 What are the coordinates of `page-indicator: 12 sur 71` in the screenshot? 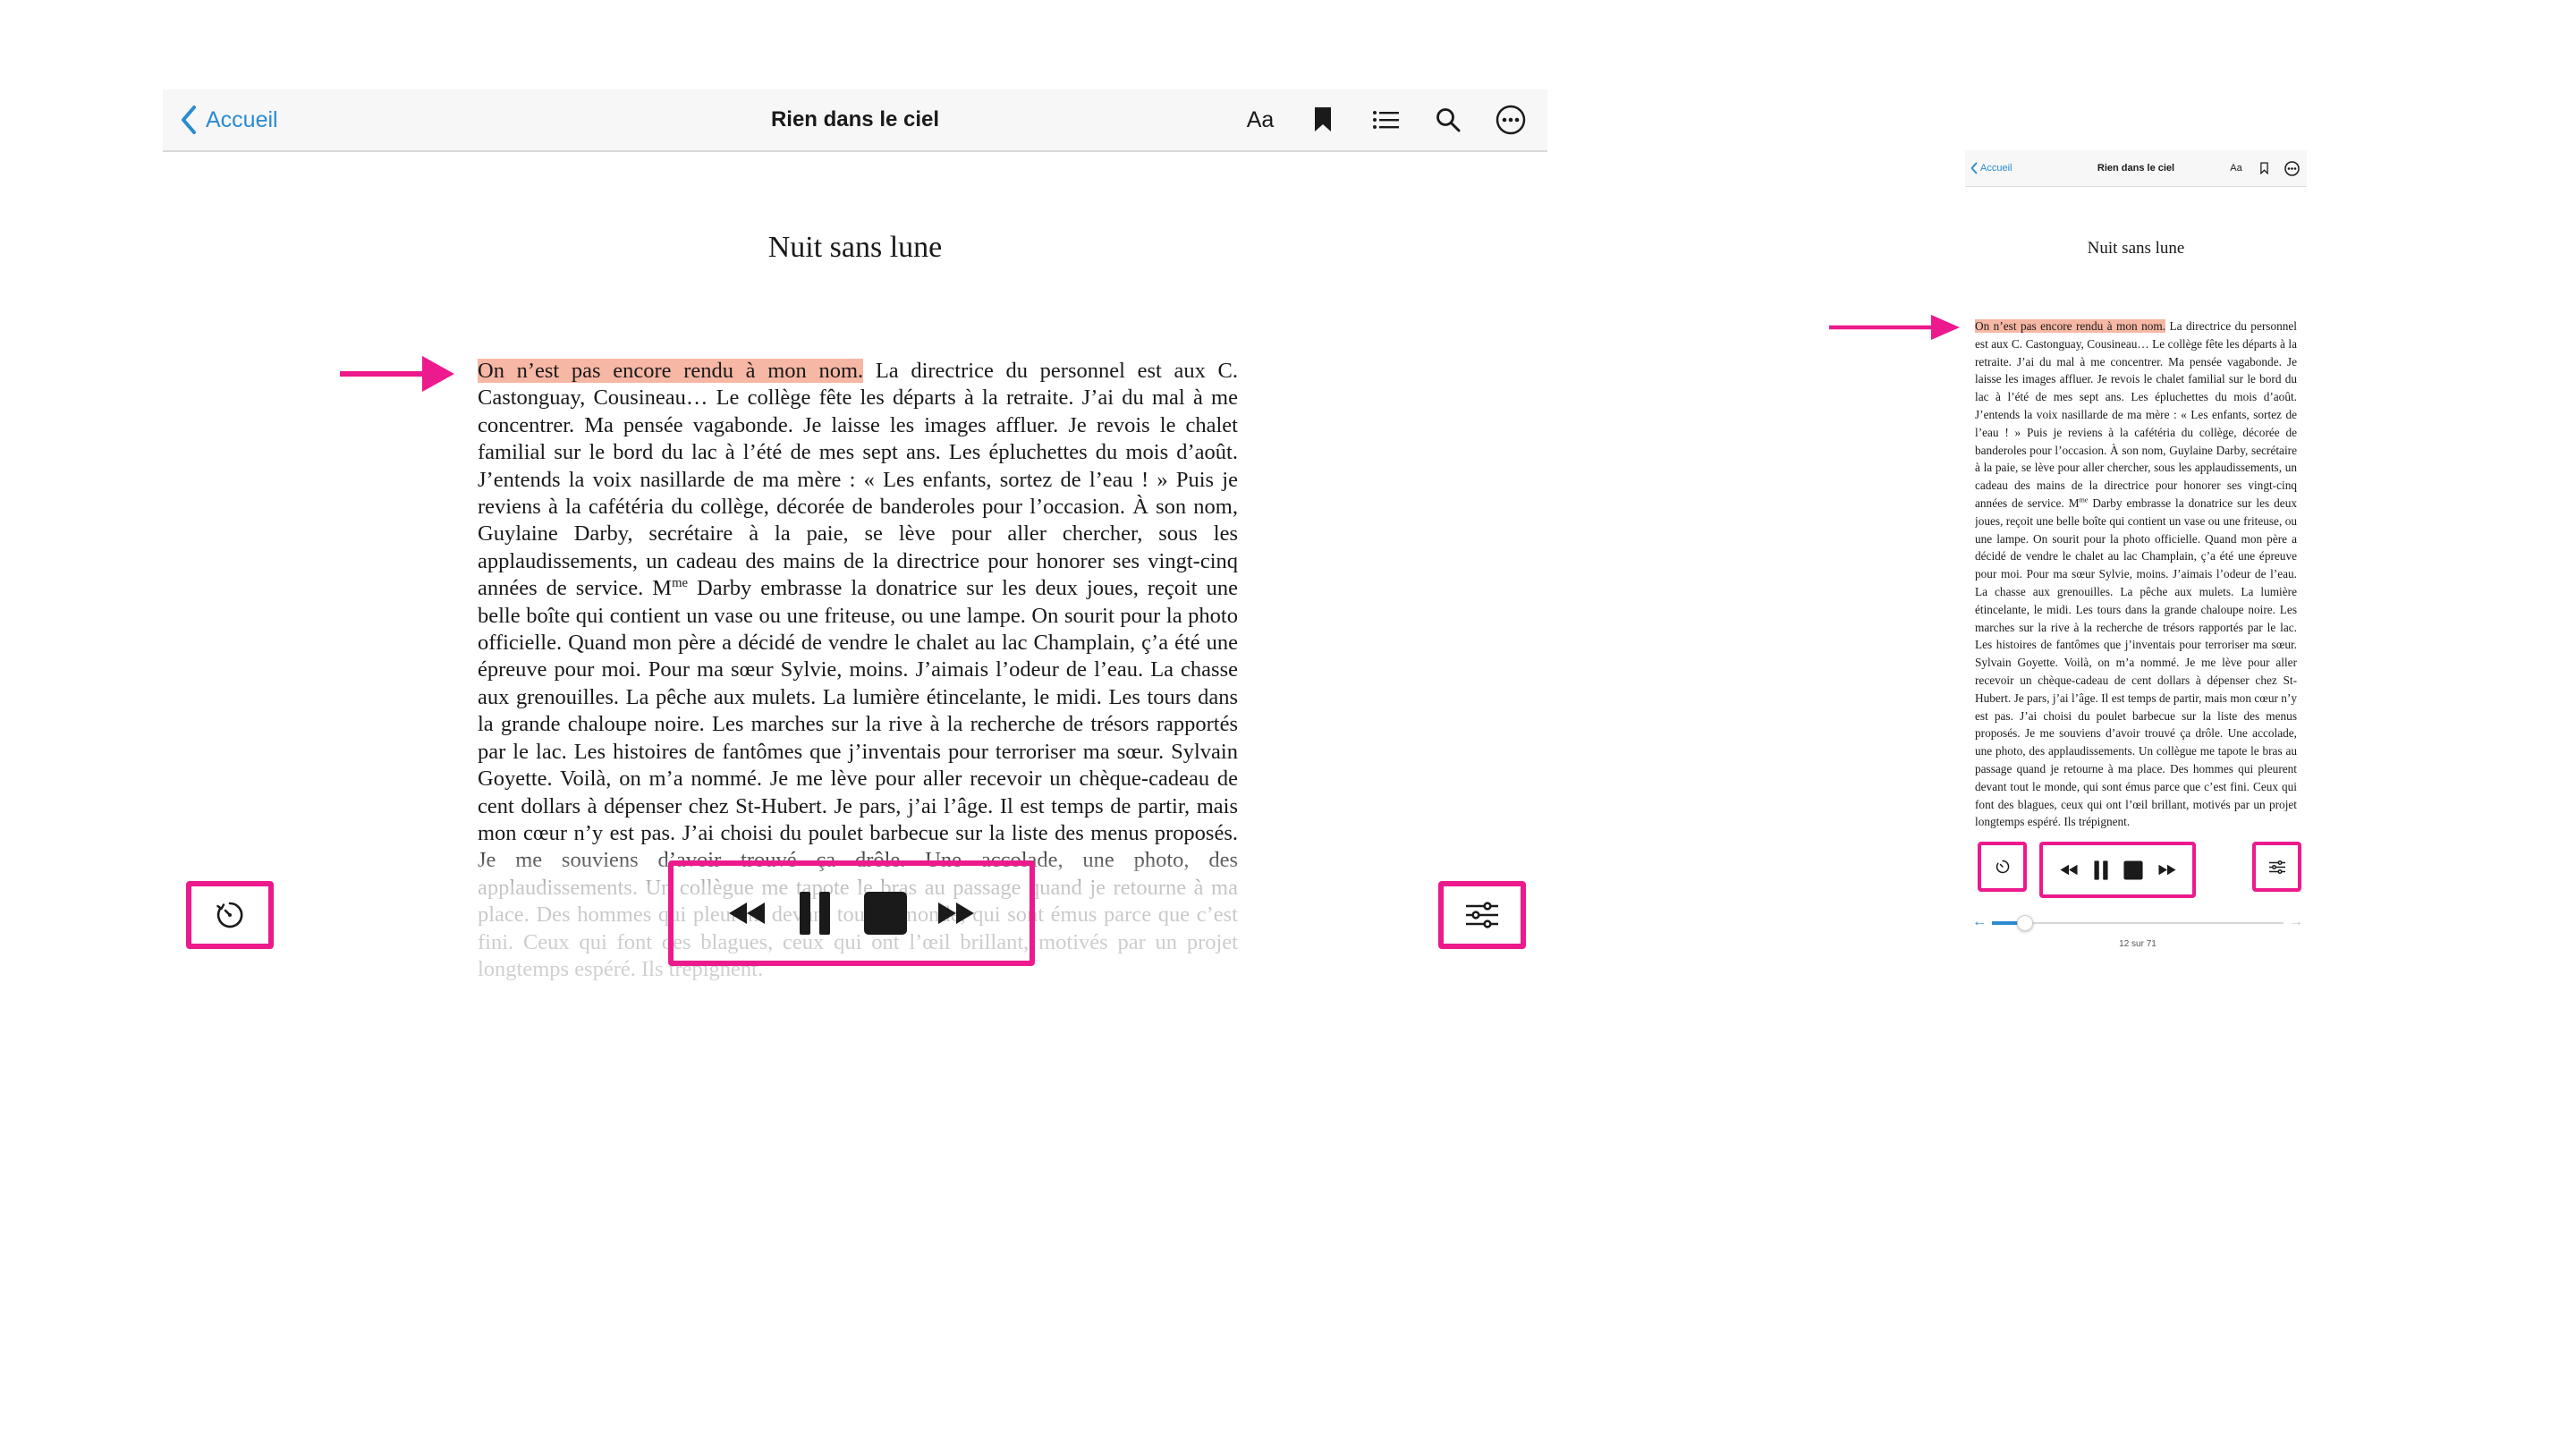 It's located at (2138, 944).